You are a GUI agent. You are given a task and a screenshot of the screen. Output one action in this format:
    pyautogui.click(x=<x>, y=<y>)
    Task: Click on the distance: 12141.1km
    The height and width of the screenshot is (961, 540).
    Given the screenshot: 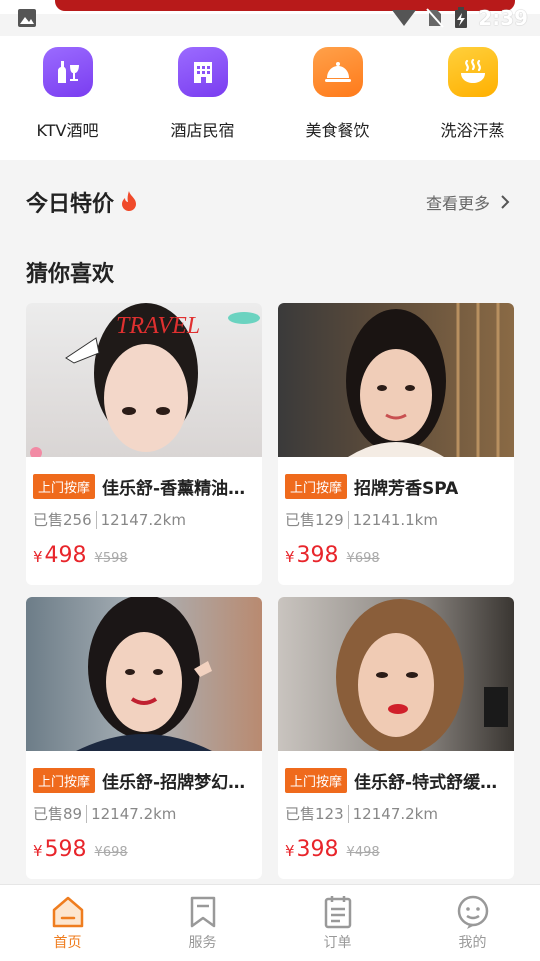 What is the action you would take?
    pyautogui.click(x=395, y=519)
    